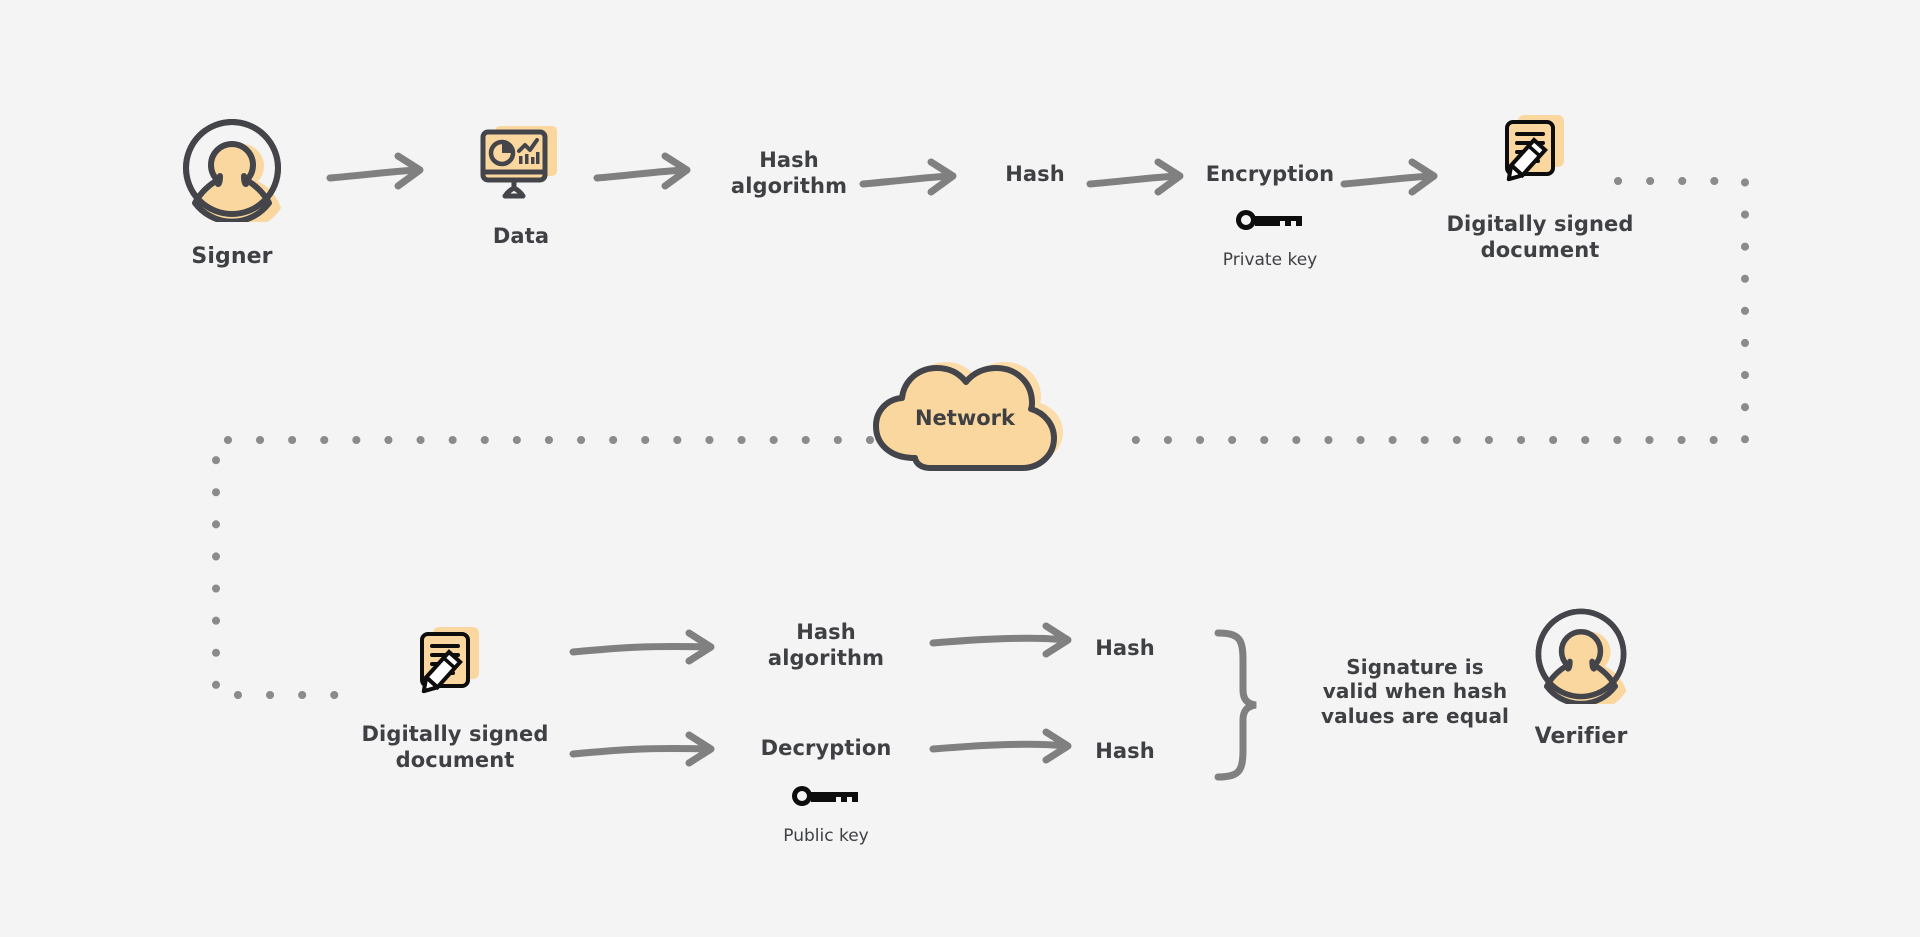  Describe the element at coordinates (1135, 177) in the screenshot. I see `arrow-hash-to-encryption` at that location.